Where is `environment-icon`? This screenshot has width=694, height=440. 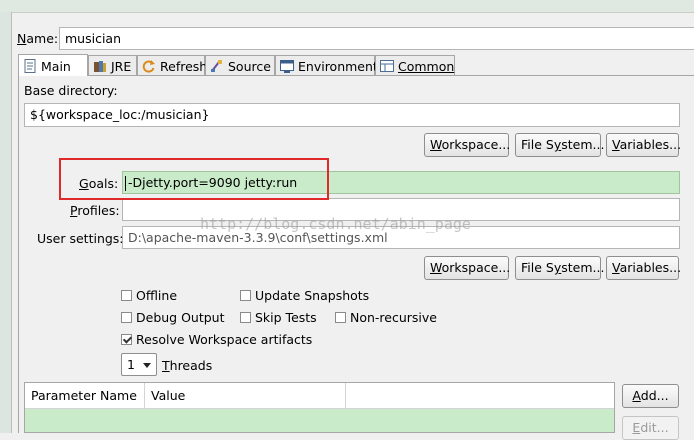 environment-icon is located at coordinates (287, 66).